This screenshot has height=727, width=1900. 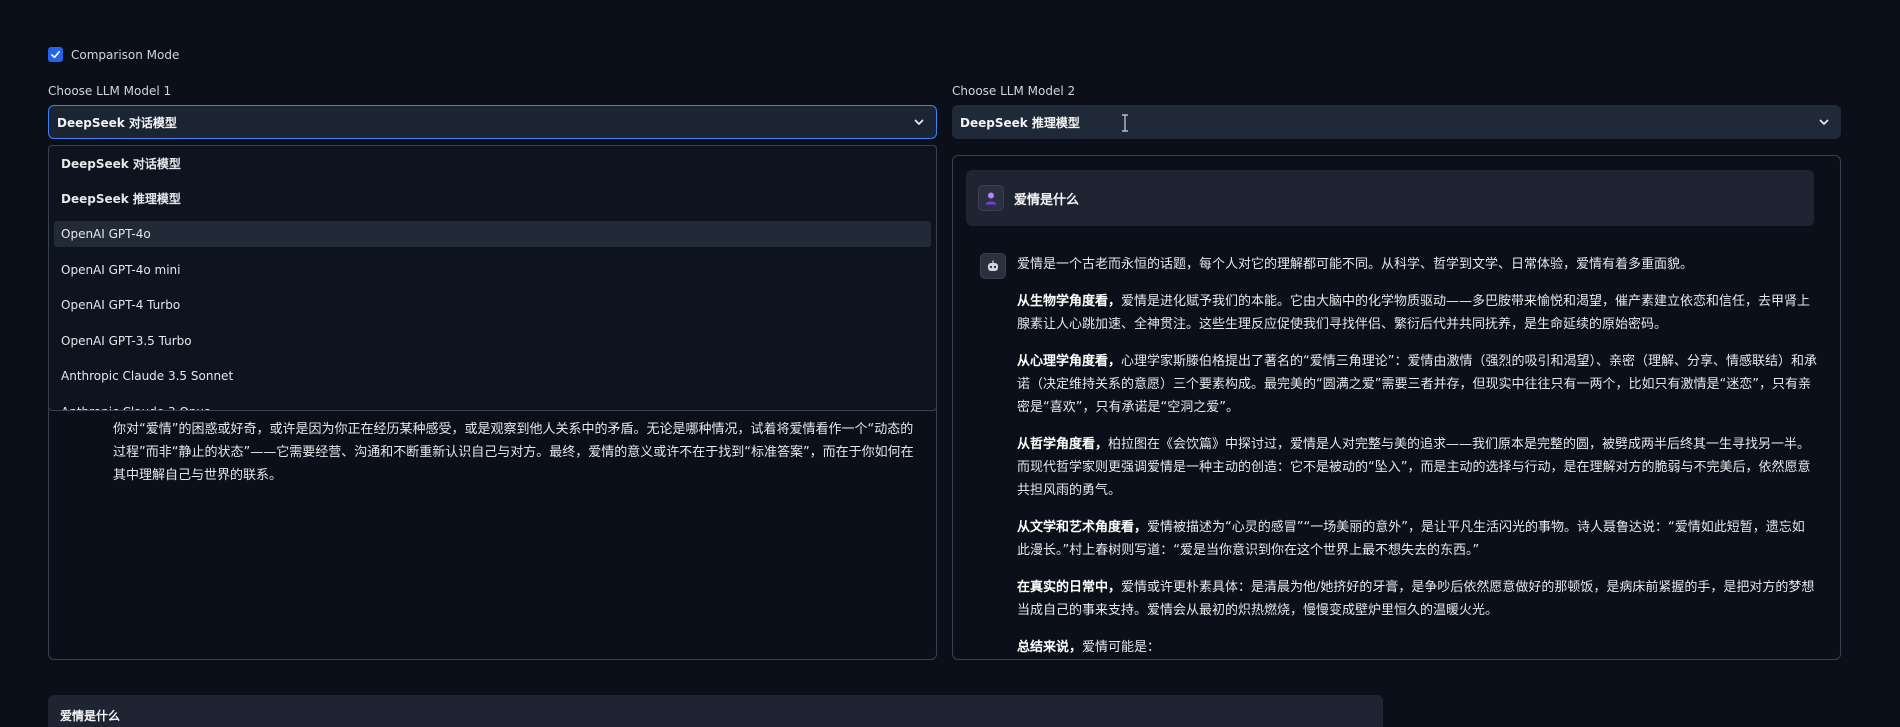 I want to click on comparison-mode-checkbox, so click(x=55, y=54).